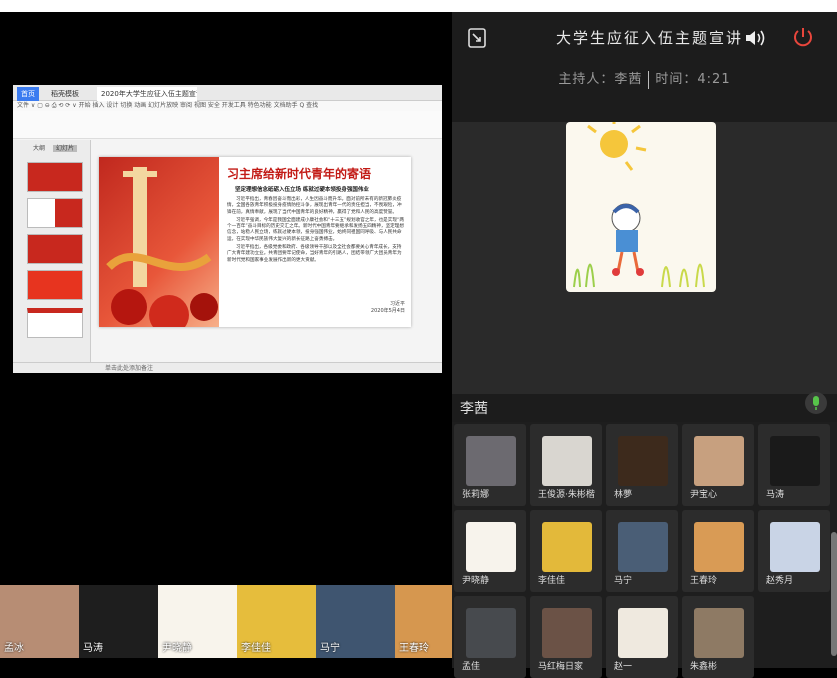 Image resolution: width=837 pixels, height=678 pixels. Describe the element at coordinates (641, 207) in the screenshot. I see `speaker-avatar` at that location.